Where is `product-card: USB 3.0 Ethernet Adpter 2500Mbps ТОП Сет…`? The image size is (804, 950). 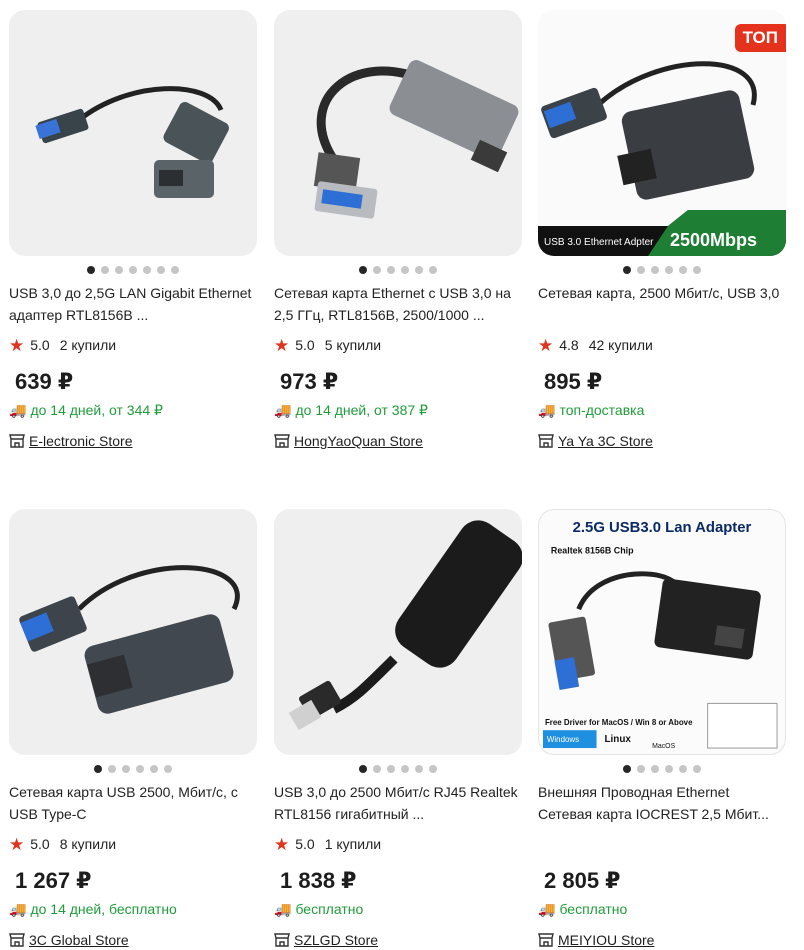 product-card: USB 3.0 Ethernet Adpter 2500Mbps ТОП Сет… is located at coordinates (662, 230).